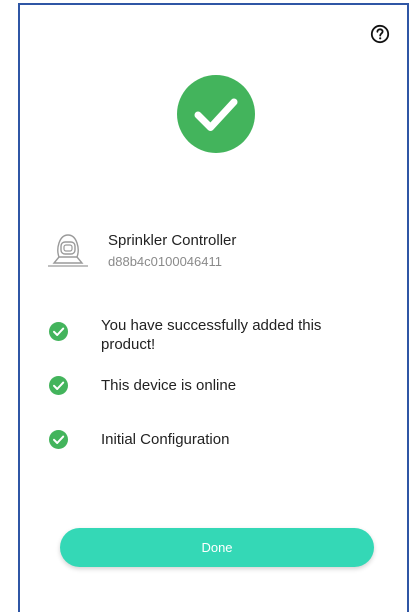 Image resolution: width=411 pixels, height=612 pixels. Describe the element at coordinates (169, 385) in the screenshot. I see `status-item-label: This device is online` at that location.